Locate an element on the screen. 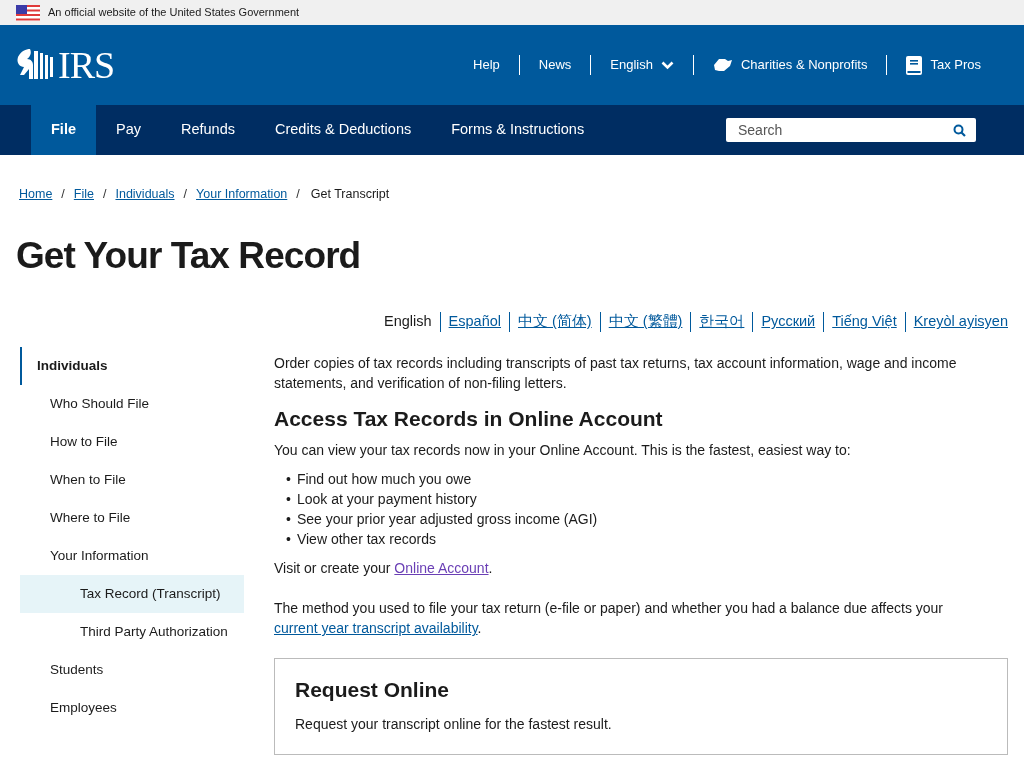 Image resolution: width=1024 pixels, height=768 pixels. intro-paragraph: Order copies of tax records including transcripts of past tax returns, tax account information, wage and income statements, and verification of non-filing letters. is located at coordinates (616, 373).